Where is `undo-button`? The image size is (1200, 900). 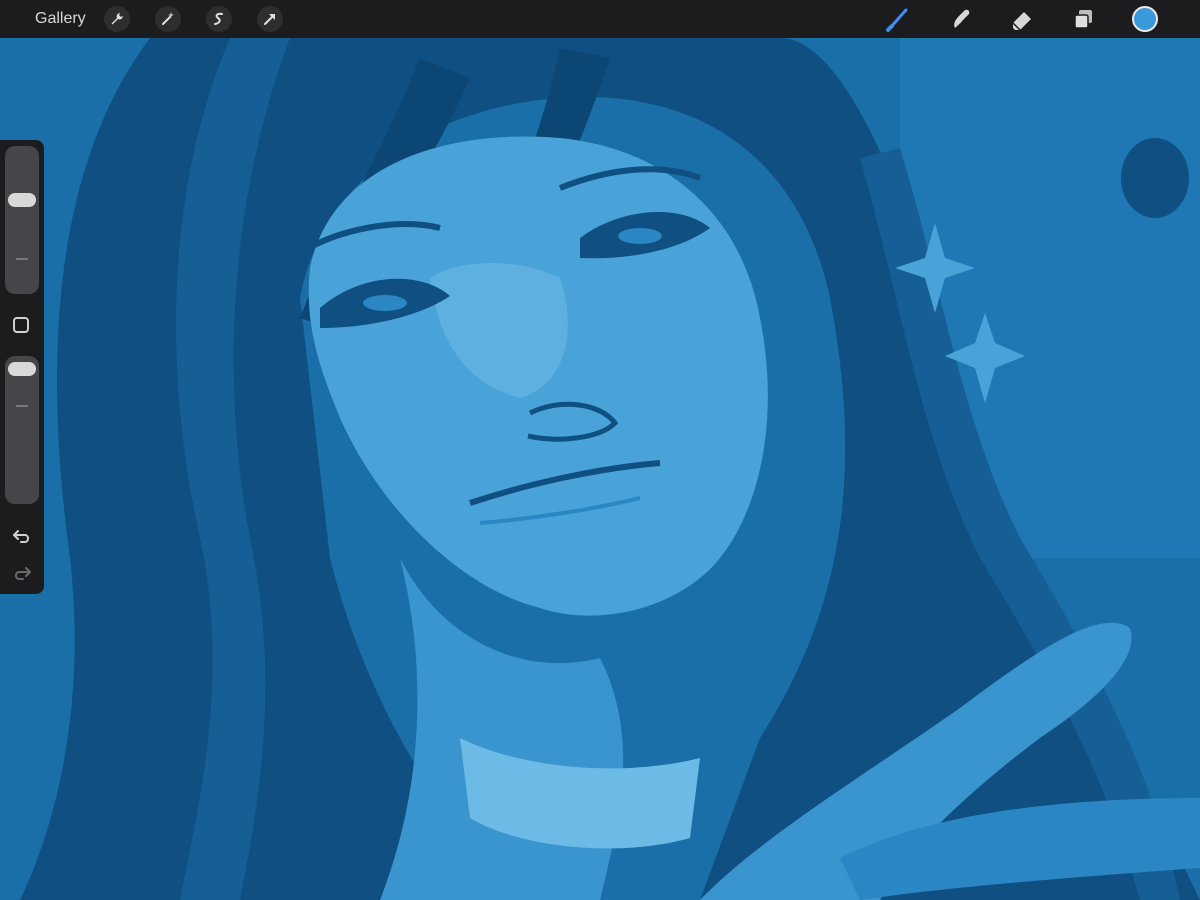 undo-button is located at coordinates (22, 536).